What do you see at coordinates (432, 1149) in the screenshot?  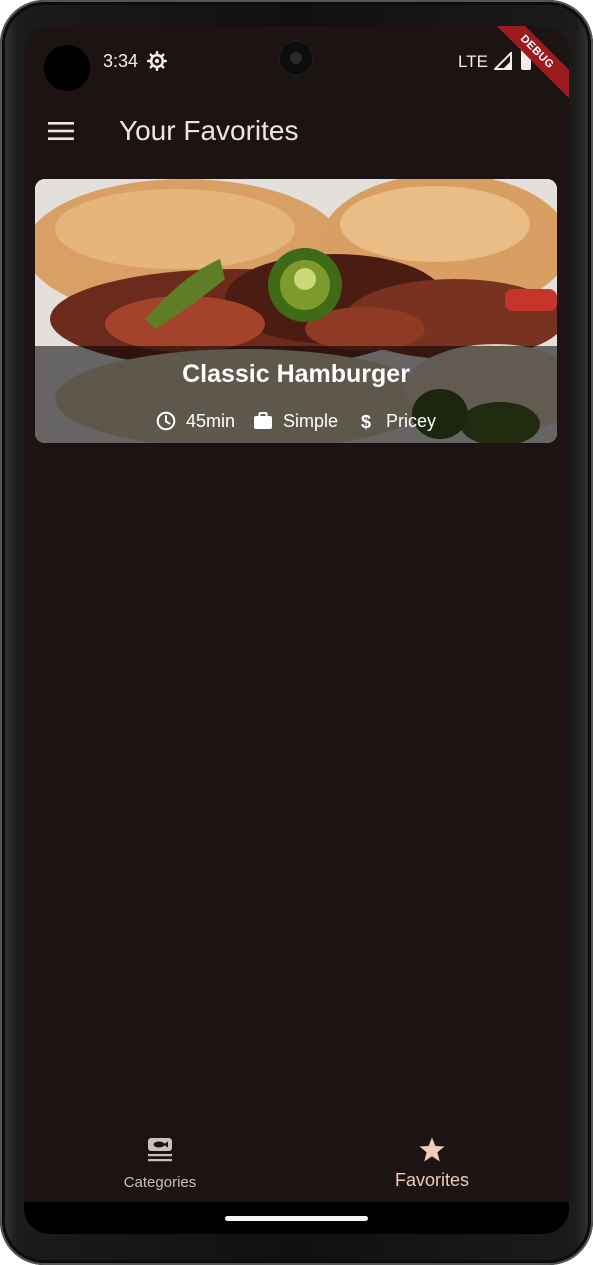 I see `star-icon` at bounding box center [432, 1149].